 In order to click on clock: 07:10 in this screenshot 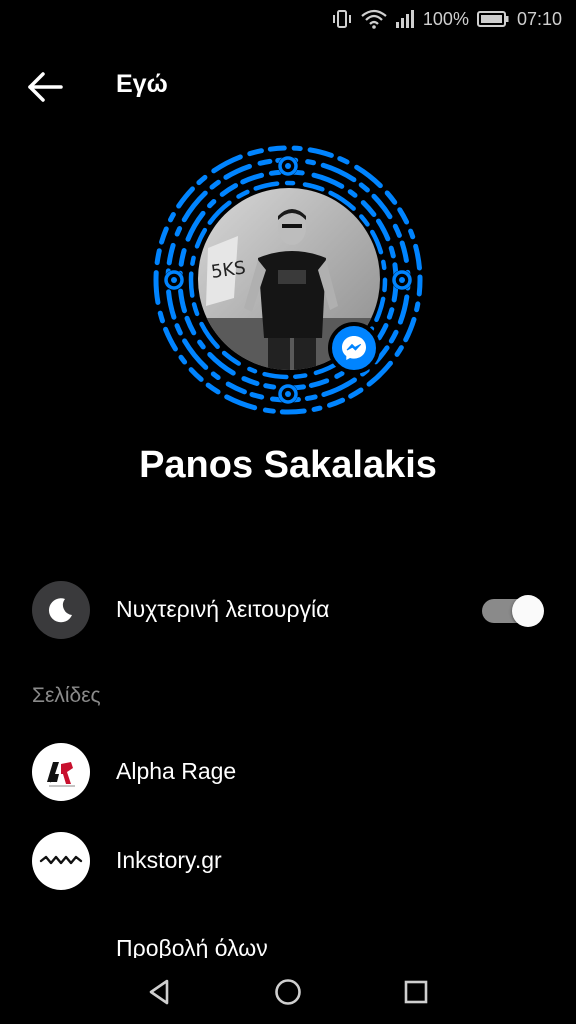, I will do `click(539, 18)`.